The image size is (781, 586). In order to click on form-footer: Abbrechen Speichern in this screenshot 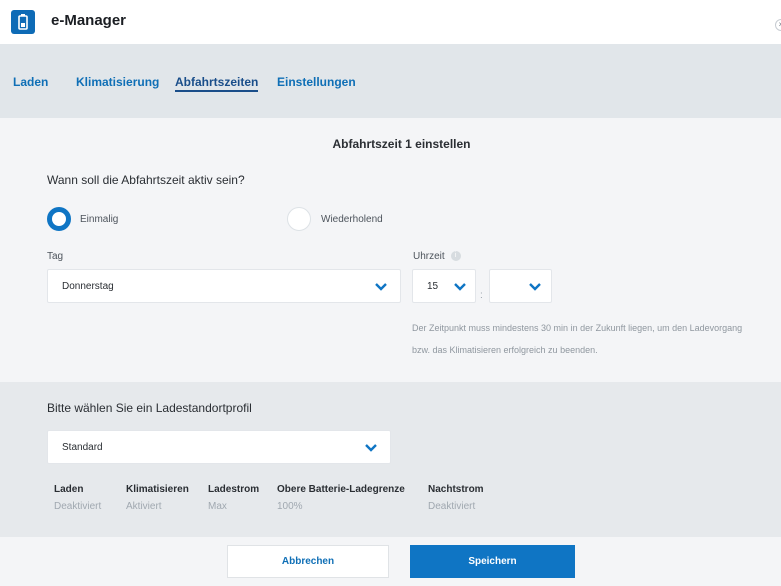, I will do `click(390, 561)`.